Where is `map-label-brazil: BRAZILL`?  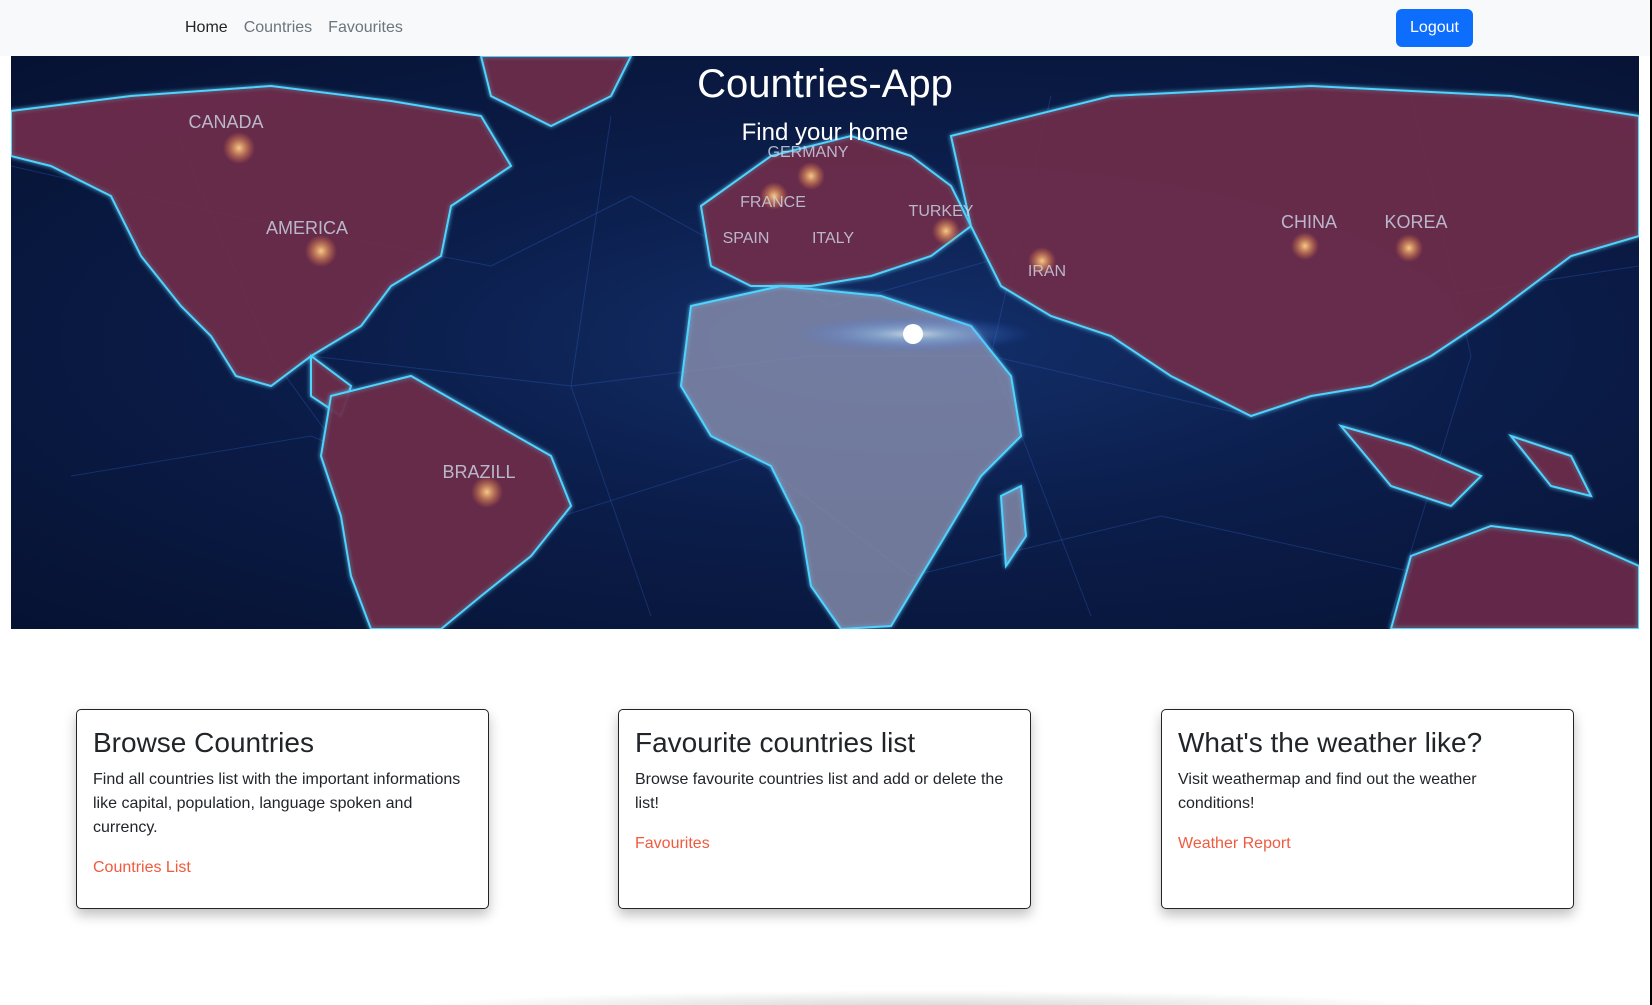
map-label-brazil: BRAZILL is located at coordinates (478, 472).